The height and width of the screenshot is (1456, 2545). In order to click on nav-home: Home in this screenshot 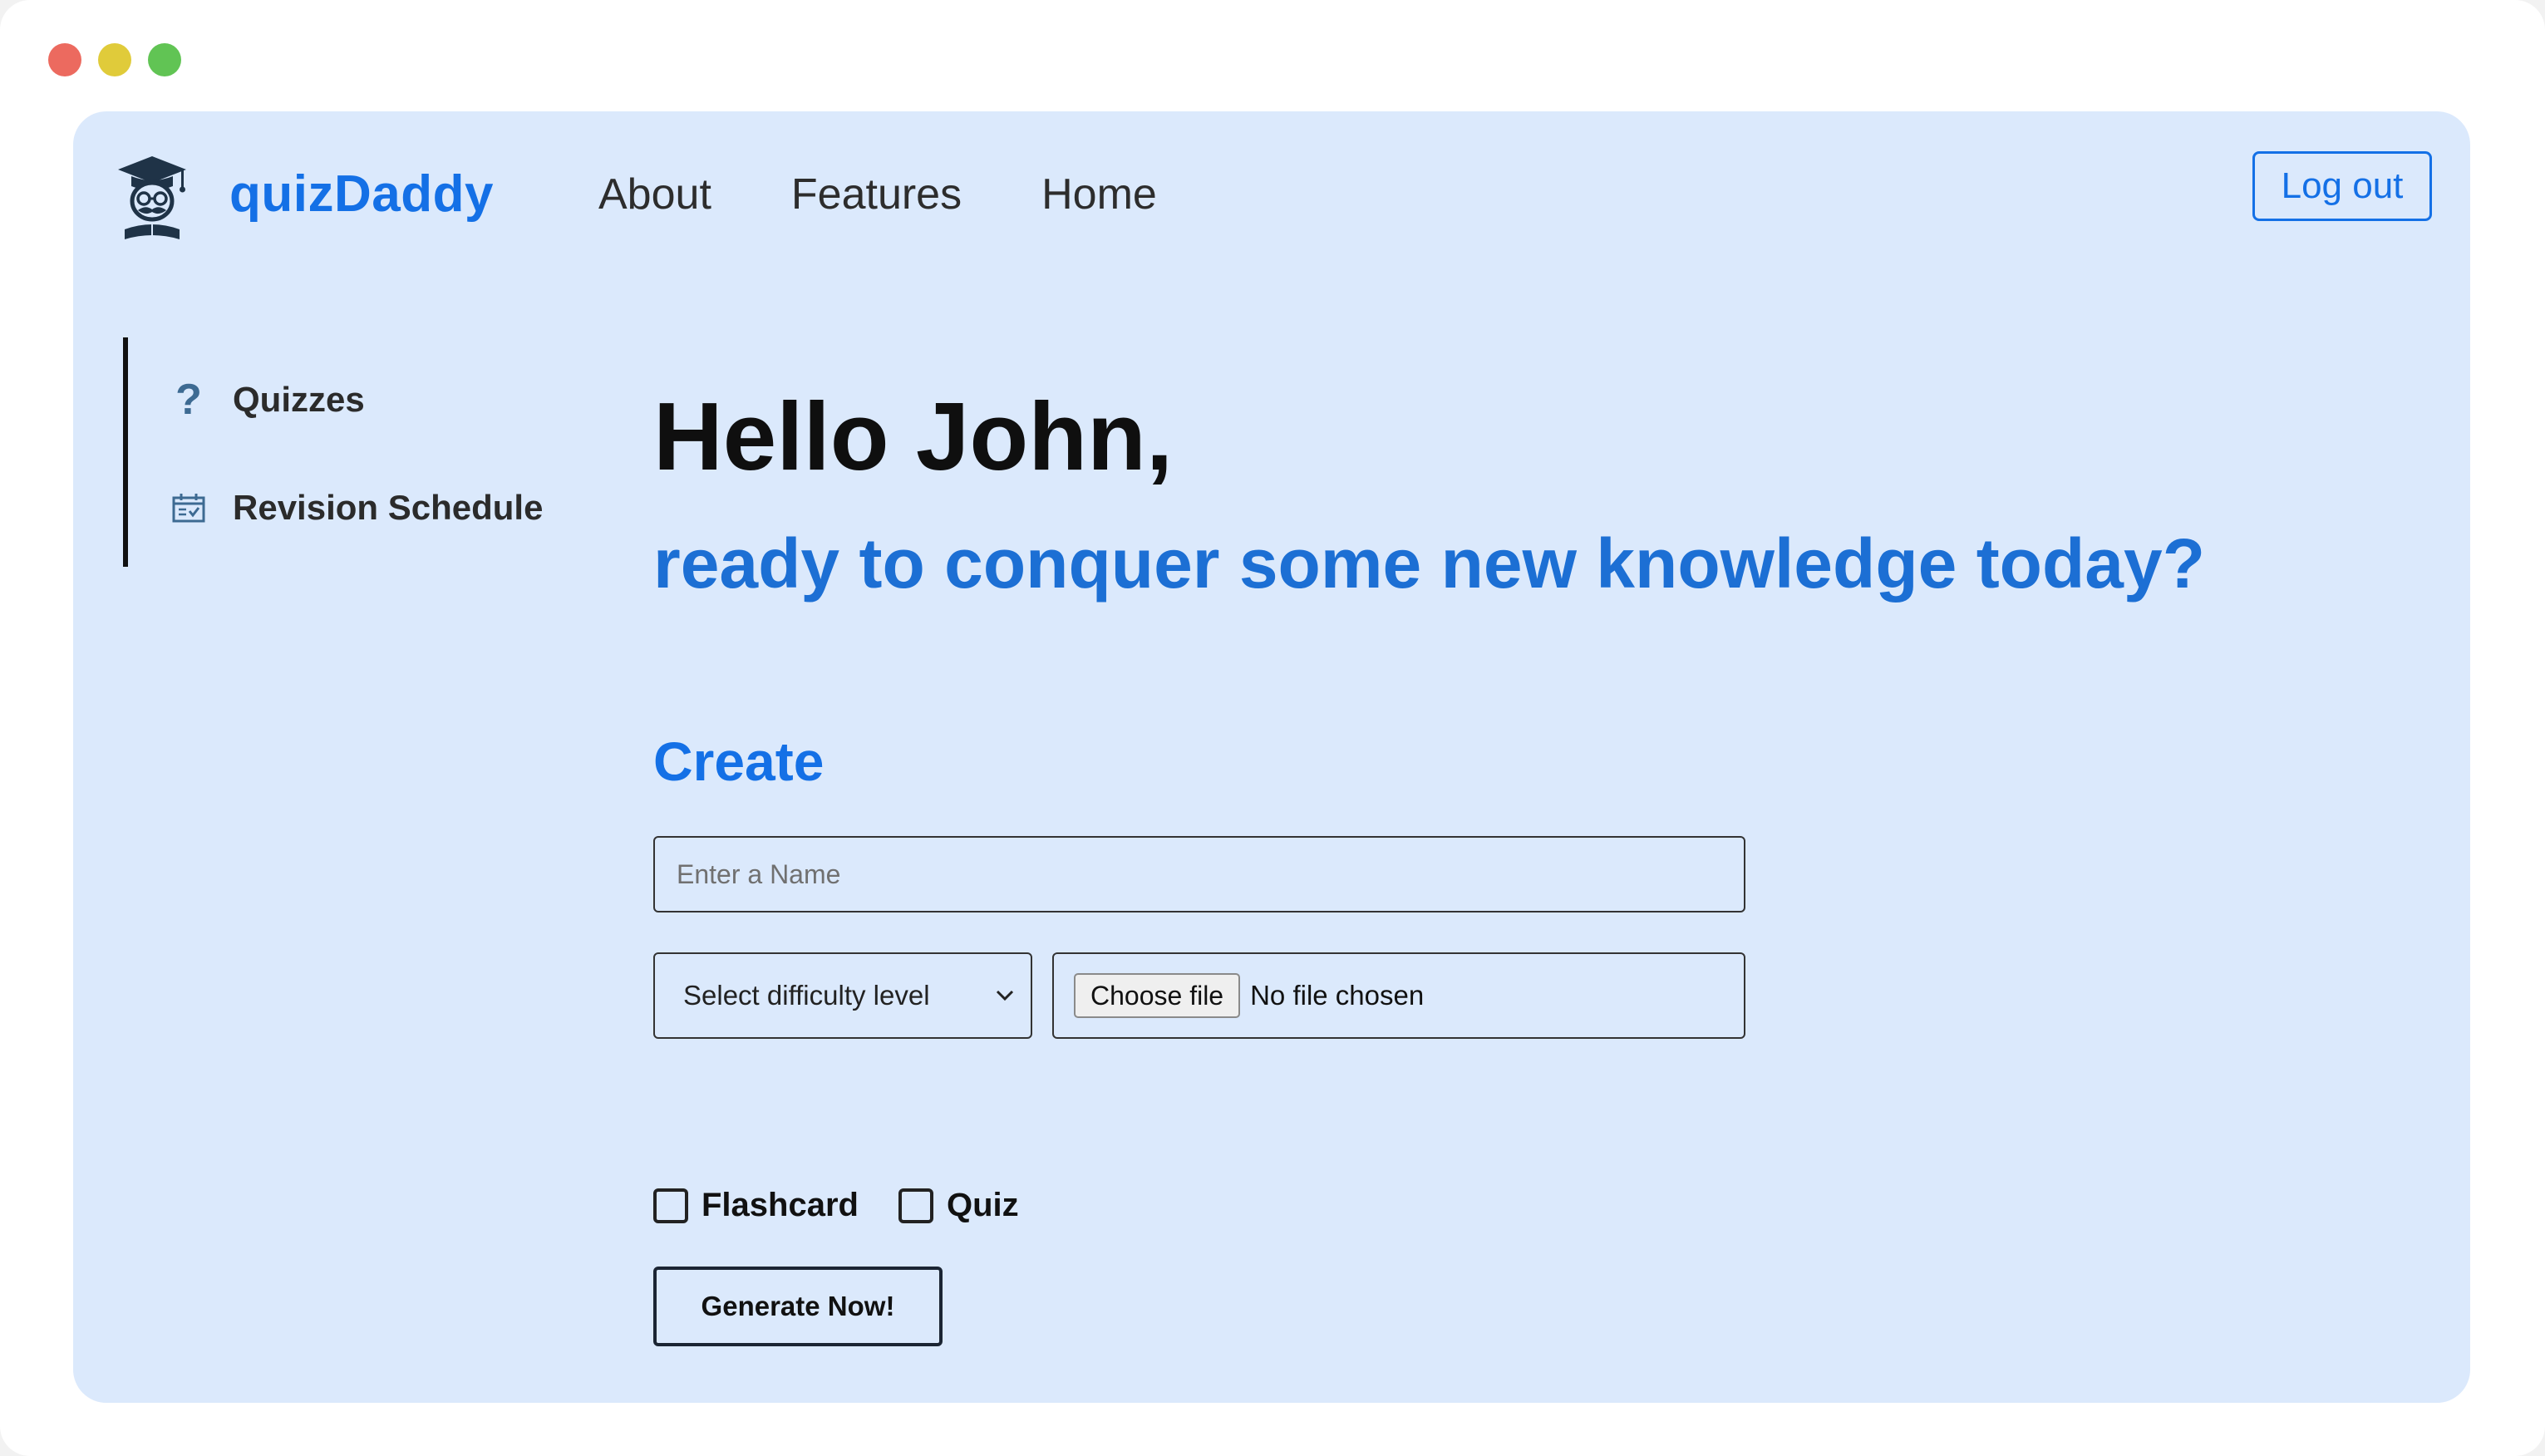, I will do `click(1099, 194)`.